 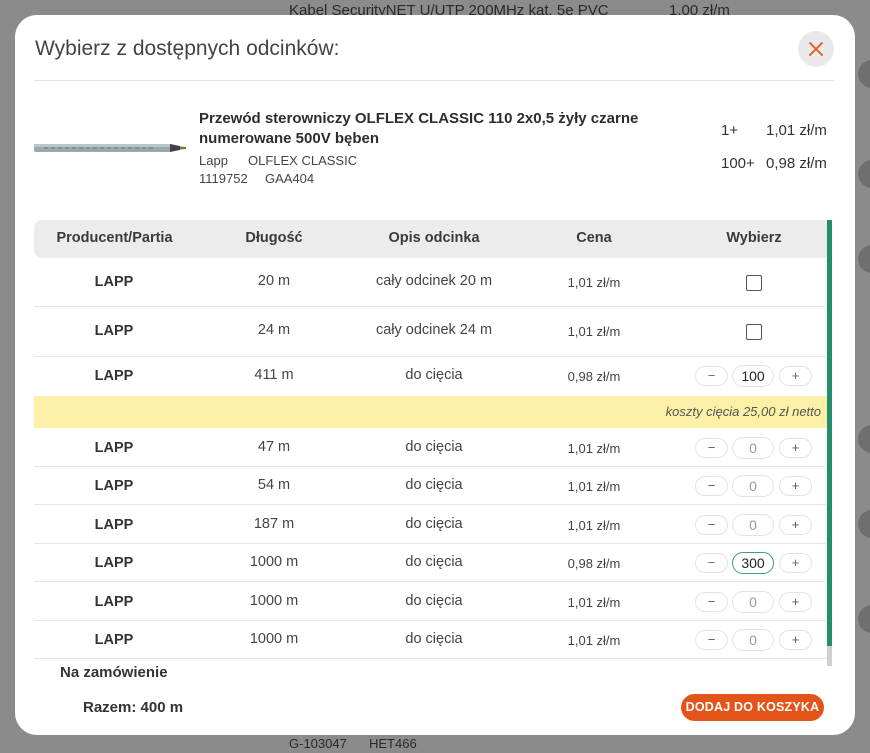 I want to click on cut-cost-note: koszty cięcia 25,00 zł netto, so click(x=430, y=412).